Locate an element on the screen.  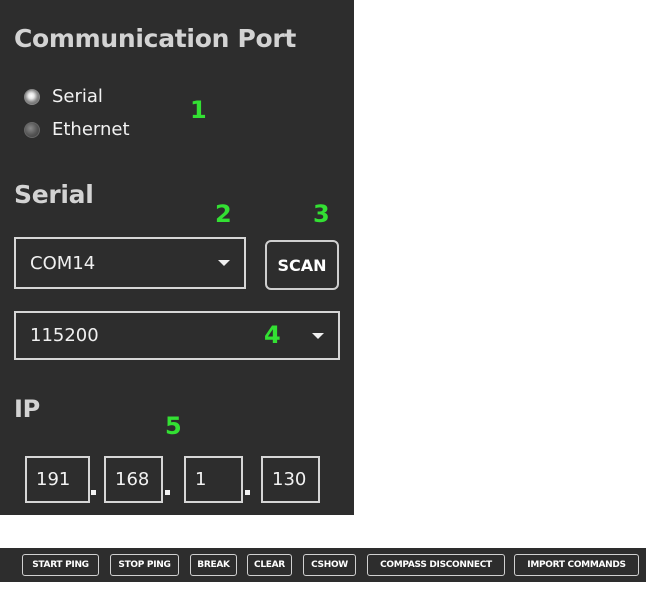
compass-disconnect-button: COMPASS DISCONNECT is located at coordinates (436, 565).